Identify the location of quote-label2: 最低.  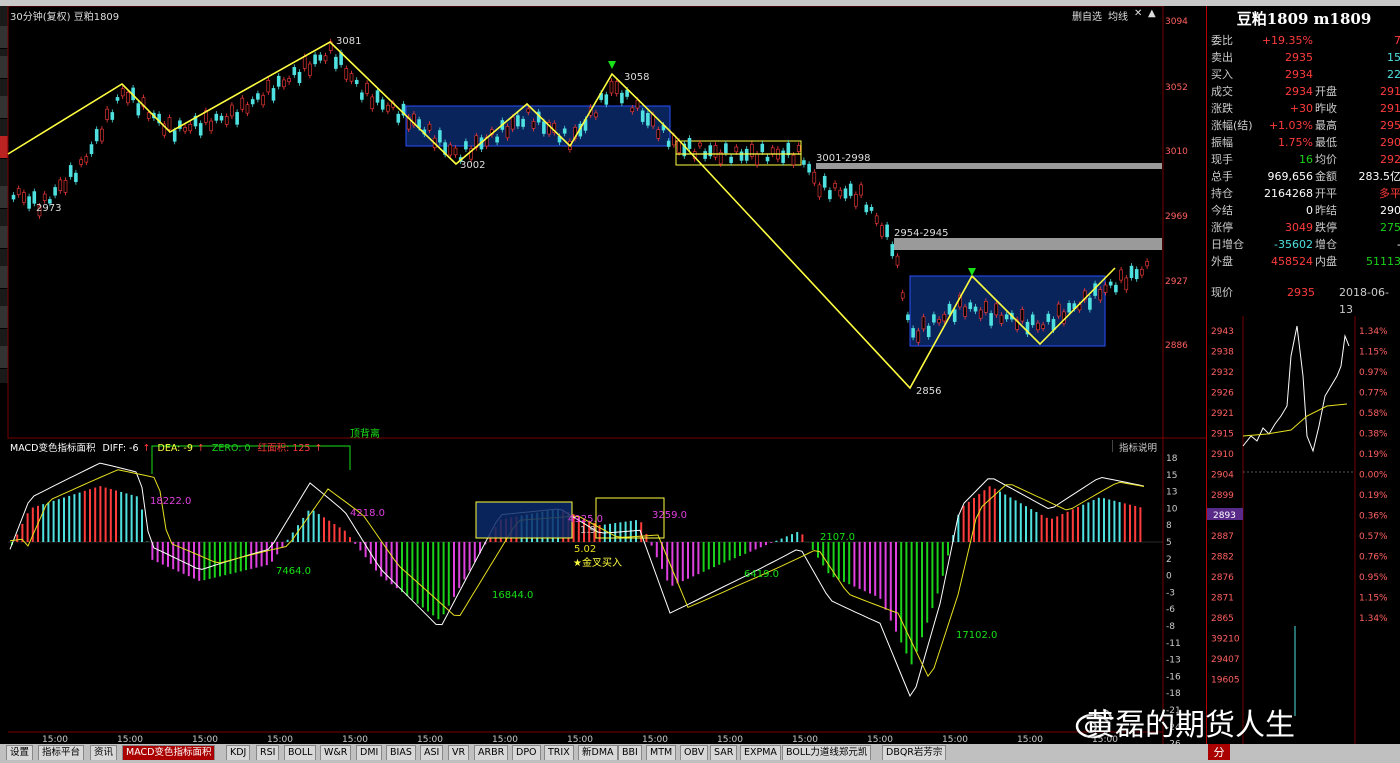
(1326, 142).